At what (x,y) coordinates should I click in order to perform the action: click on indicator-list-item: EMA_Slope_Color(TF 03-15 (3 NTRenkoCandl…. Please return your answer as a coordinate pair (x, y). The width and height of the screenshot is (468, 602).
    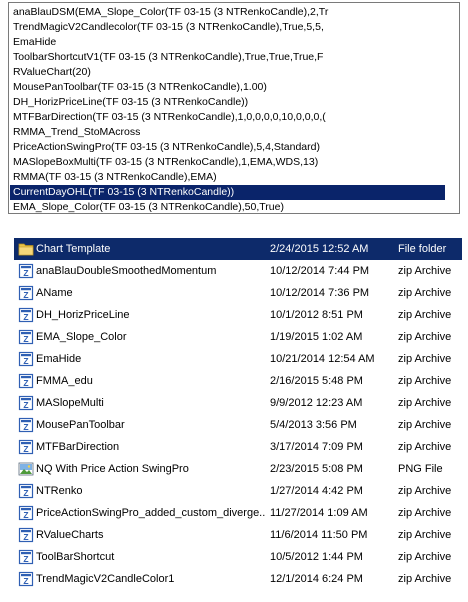
    Looking at the image, I should click on (227, 206).